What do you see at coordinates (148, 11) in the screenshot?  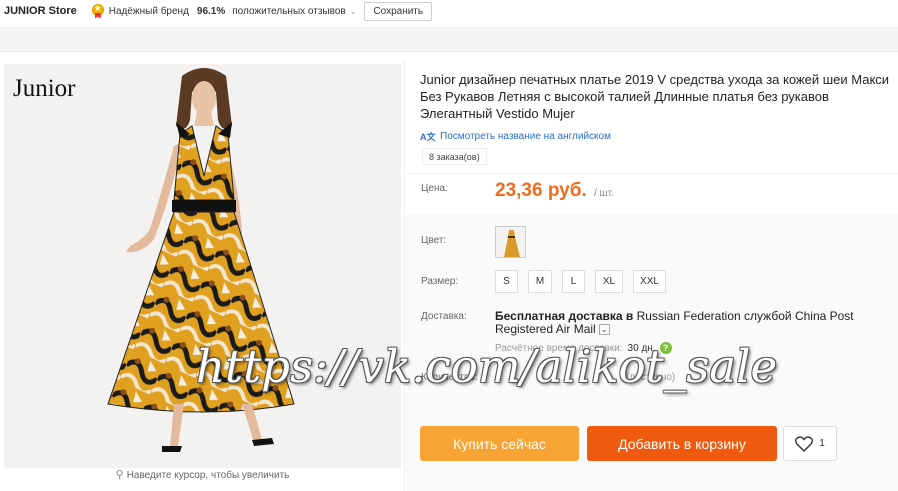 I see `trusted-brand-label: Надёжный бренд` at bounding box center [148, 11].